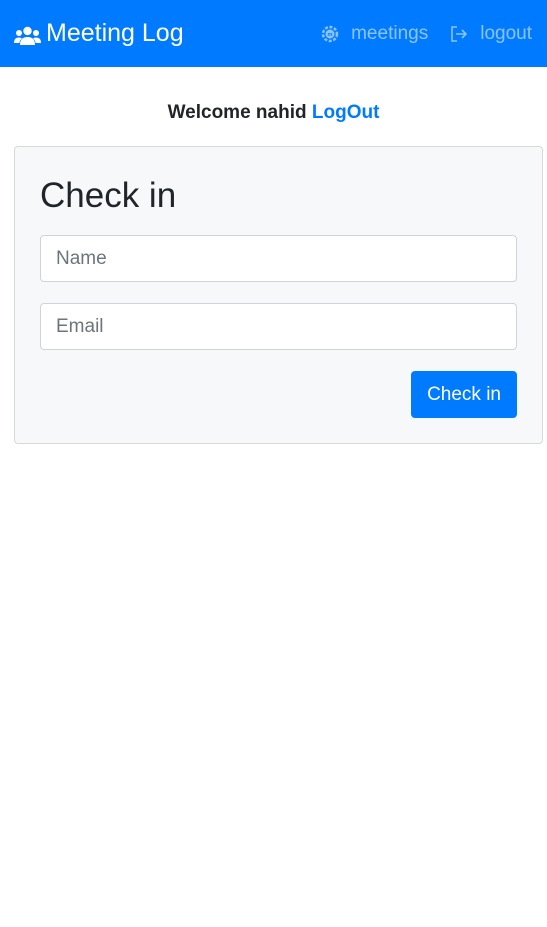  What do you see at coordinates (237, 112) in the screenshot?
I see `welcome-text: Welcome nahid` at bounding box center [237, 112].